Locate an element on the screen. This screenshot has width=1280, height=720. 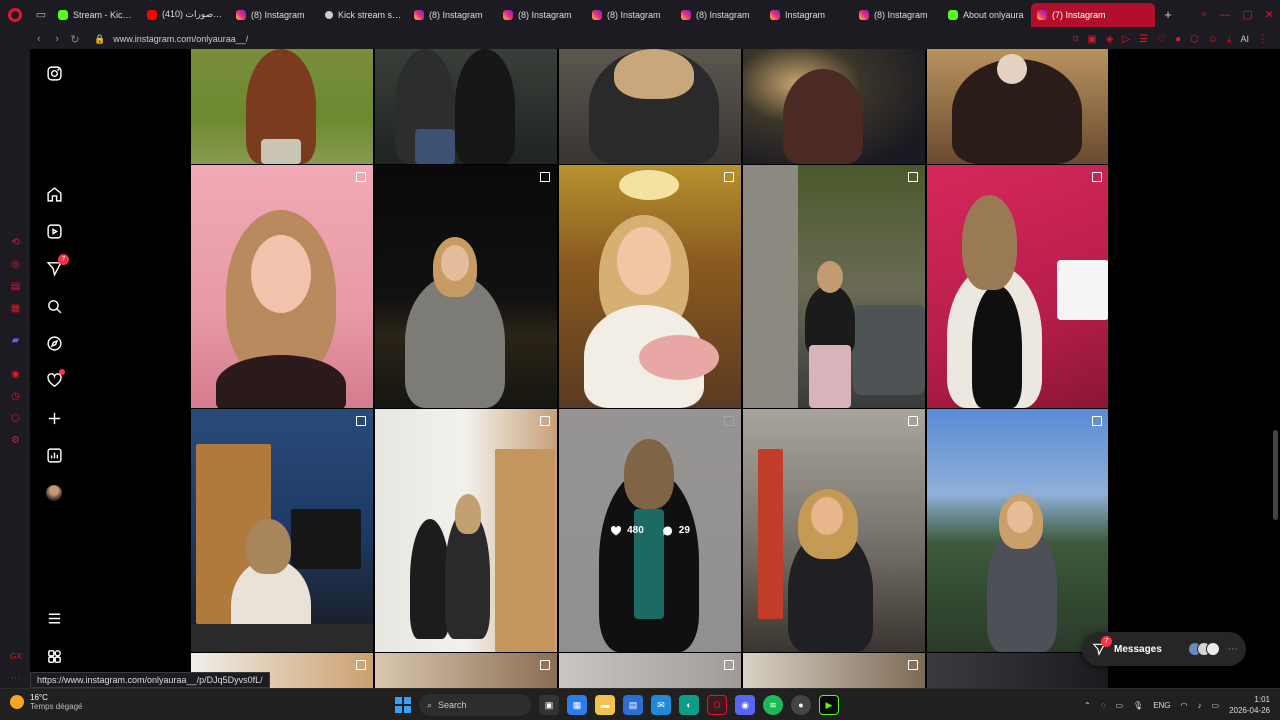
sidebar-twitch-icon: ▰ is located at coordinates (15, 340).